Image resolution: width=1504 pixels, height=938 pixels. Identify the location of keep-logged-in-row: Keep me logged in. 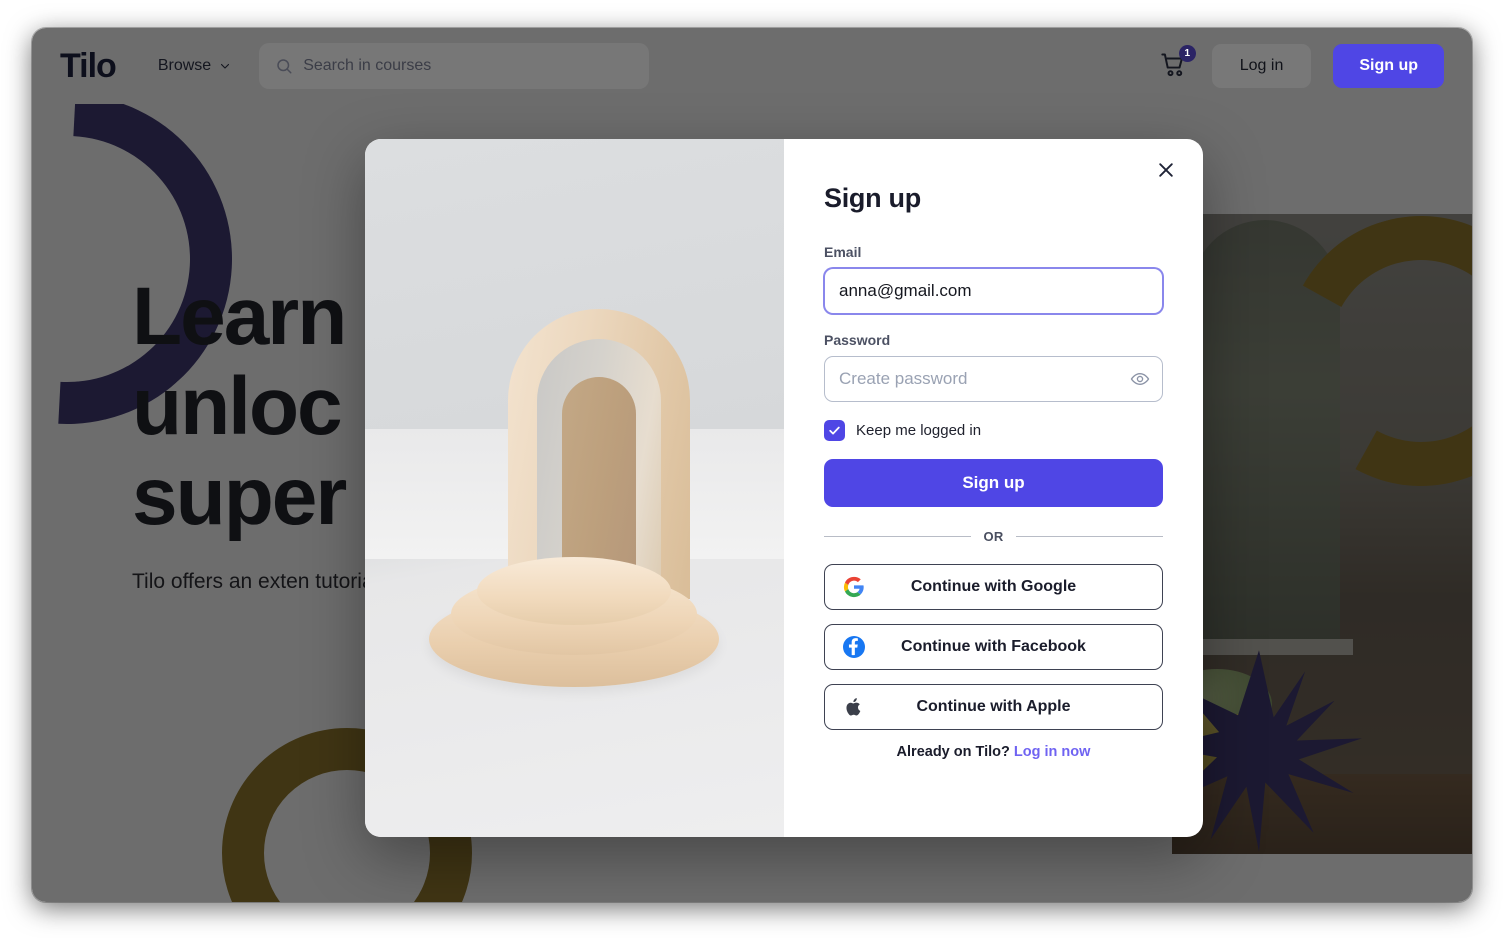
(993, 430).